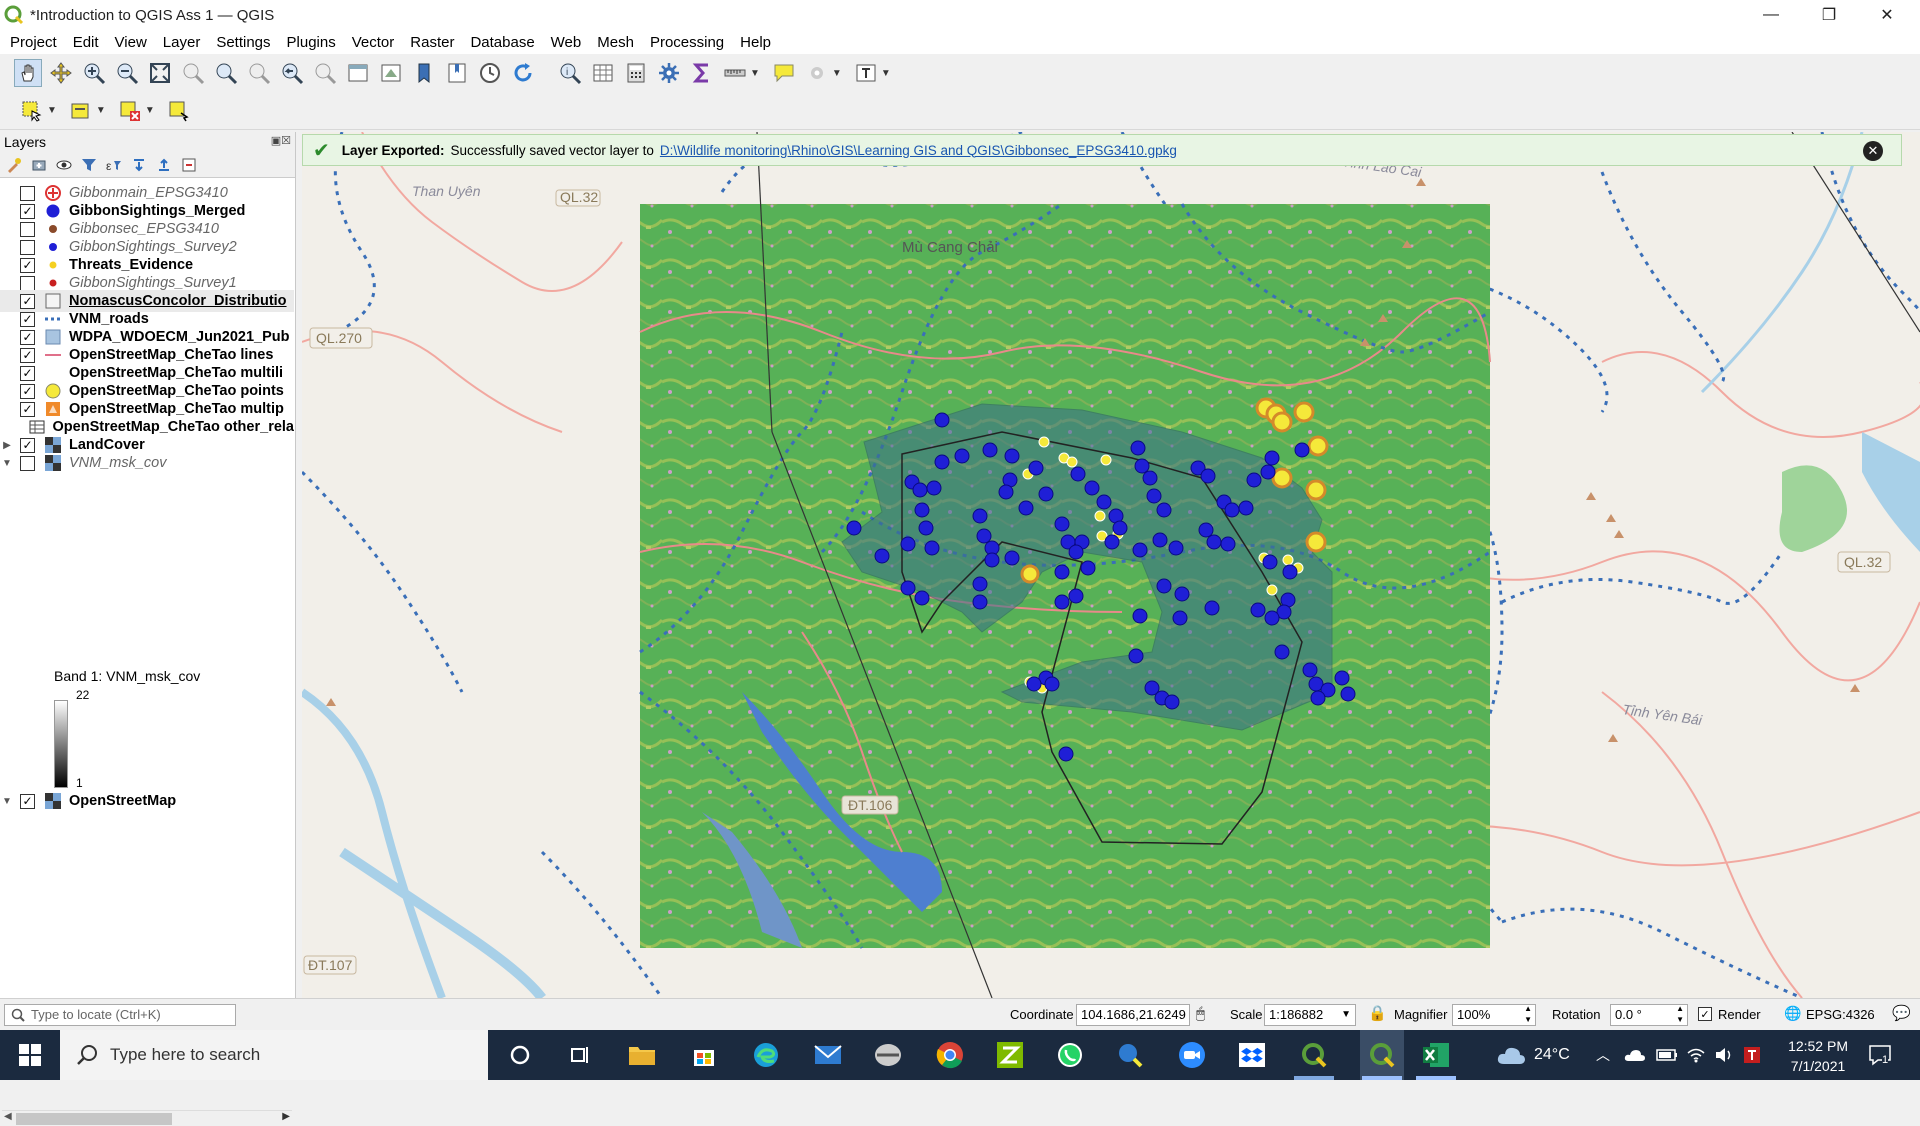 This screenshot has height=1126, width=1920. What do you see at coordinates (1901, 1013) in the screenshot?
I see `messages-icon: 💬` at bounding box center [1901, 1013].